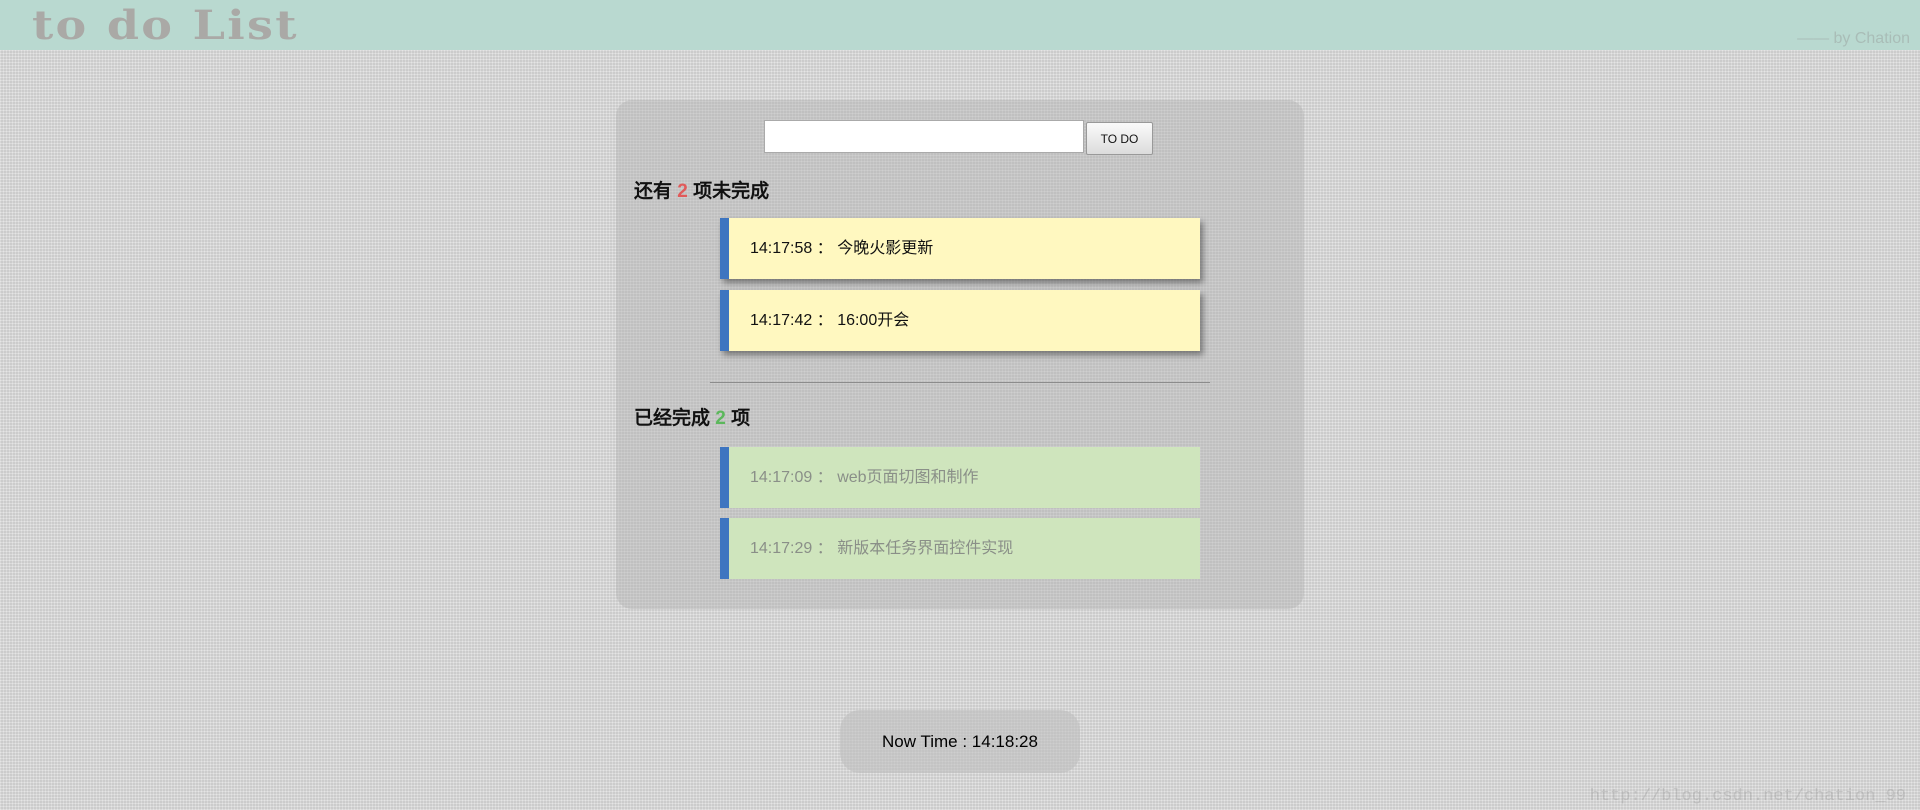 The image size is (1920, 810). I want to click on done-heading: 已经完成 2 项, so click(692, 416).